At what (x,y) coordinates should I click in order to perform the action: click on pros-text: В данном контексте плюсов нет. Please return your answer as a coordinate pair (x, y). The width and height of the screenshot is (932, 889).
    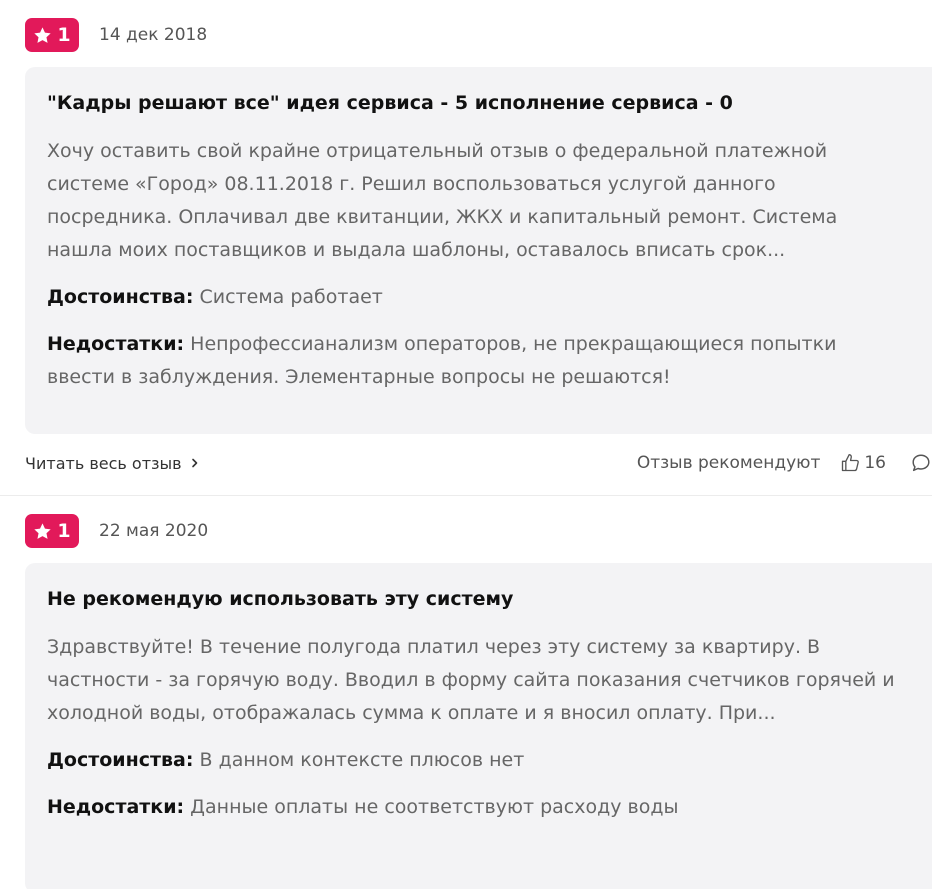
    Looking at the image, I should click on (362, 760).